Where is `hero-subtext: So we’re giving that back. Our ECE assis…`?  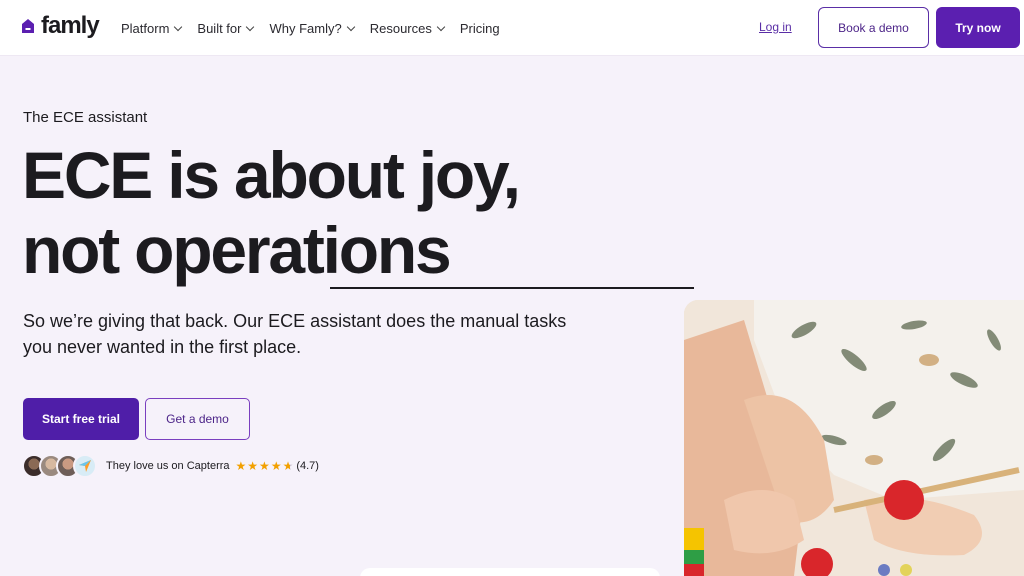
hero-subtext: So we’re giving that back. Our ECE assis… is located at coordinates (295, 334).